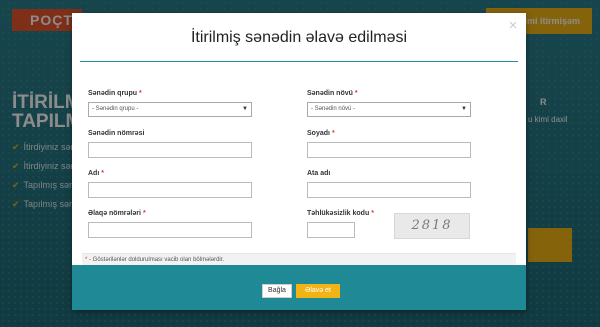 The width and height of the screenshot is (600, 327). What do you see at coordinates (331, 230) in the screenshot?
I see `security-code-input` at bounding box center [331, 230].